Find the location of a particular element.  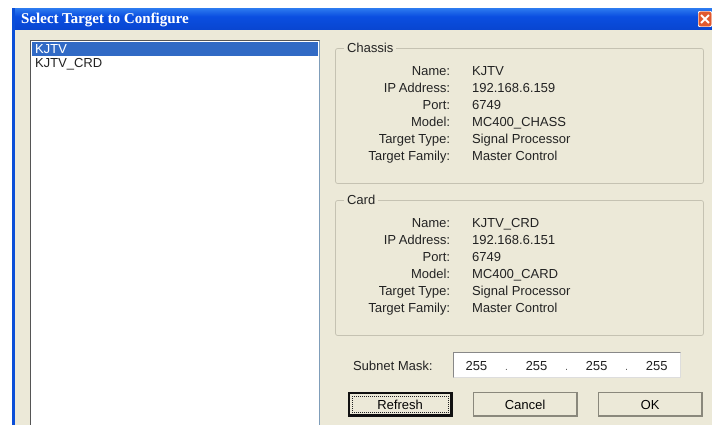

ip-address-field: 255 . 255 . 255 . 255 is located at coordinates (566, 365).